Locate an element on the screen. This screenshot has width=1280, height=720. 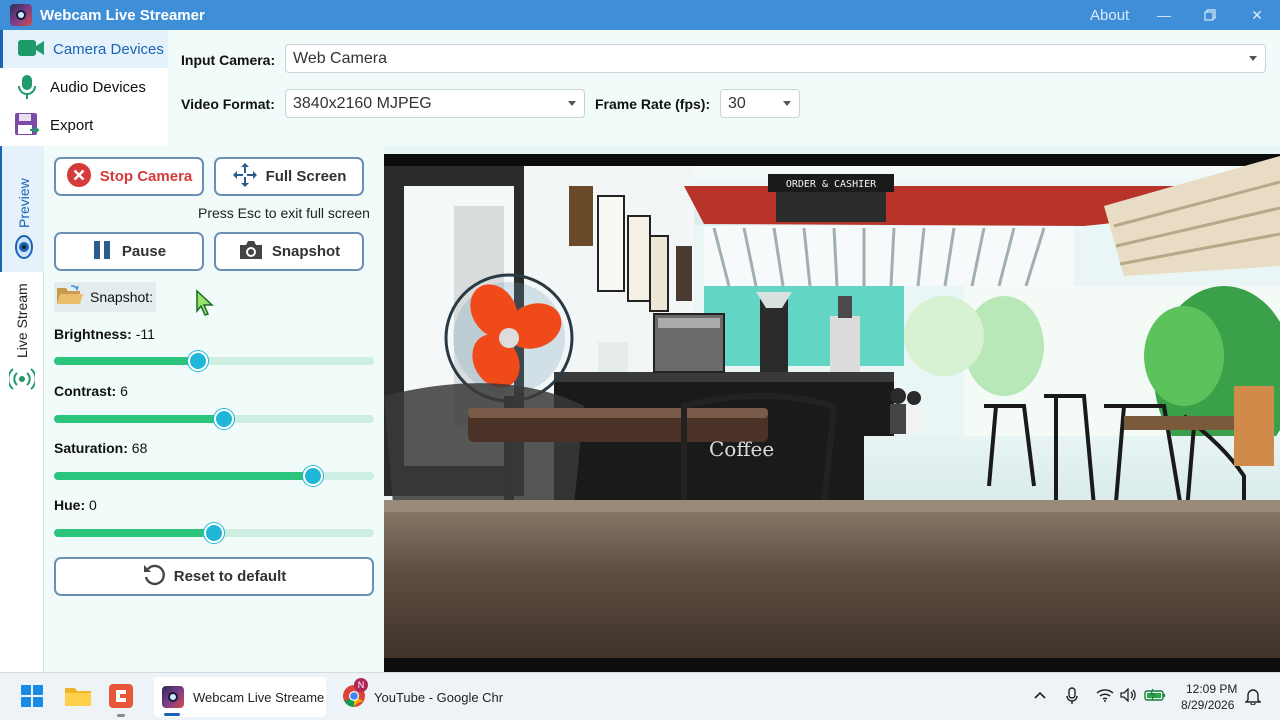
hue-slider is located at coordinates (214, 533).